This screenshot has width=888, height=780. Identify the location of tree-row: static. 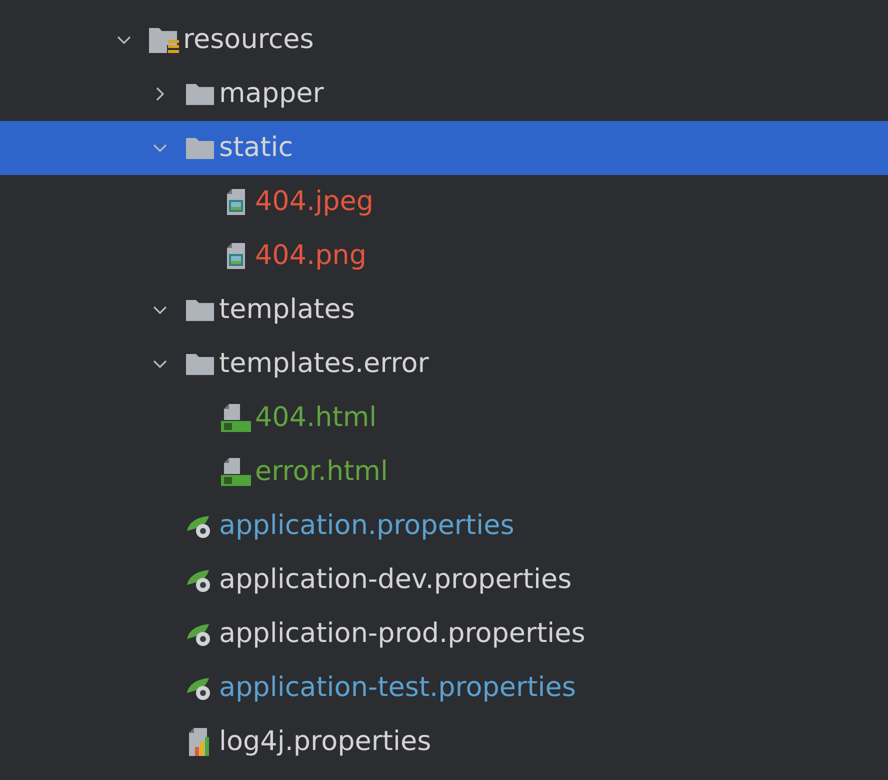
(444, 148).